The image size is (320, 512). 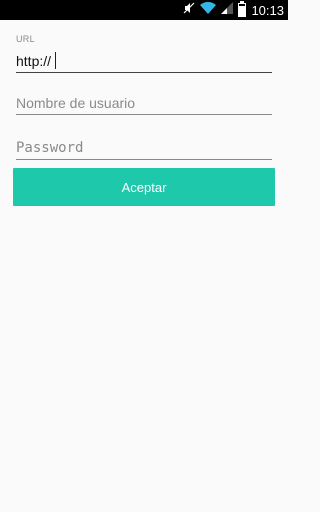 What do you see at coordinates (144, 148) in the screenshot?
I see `password-input` at bounding box center [144, 148].